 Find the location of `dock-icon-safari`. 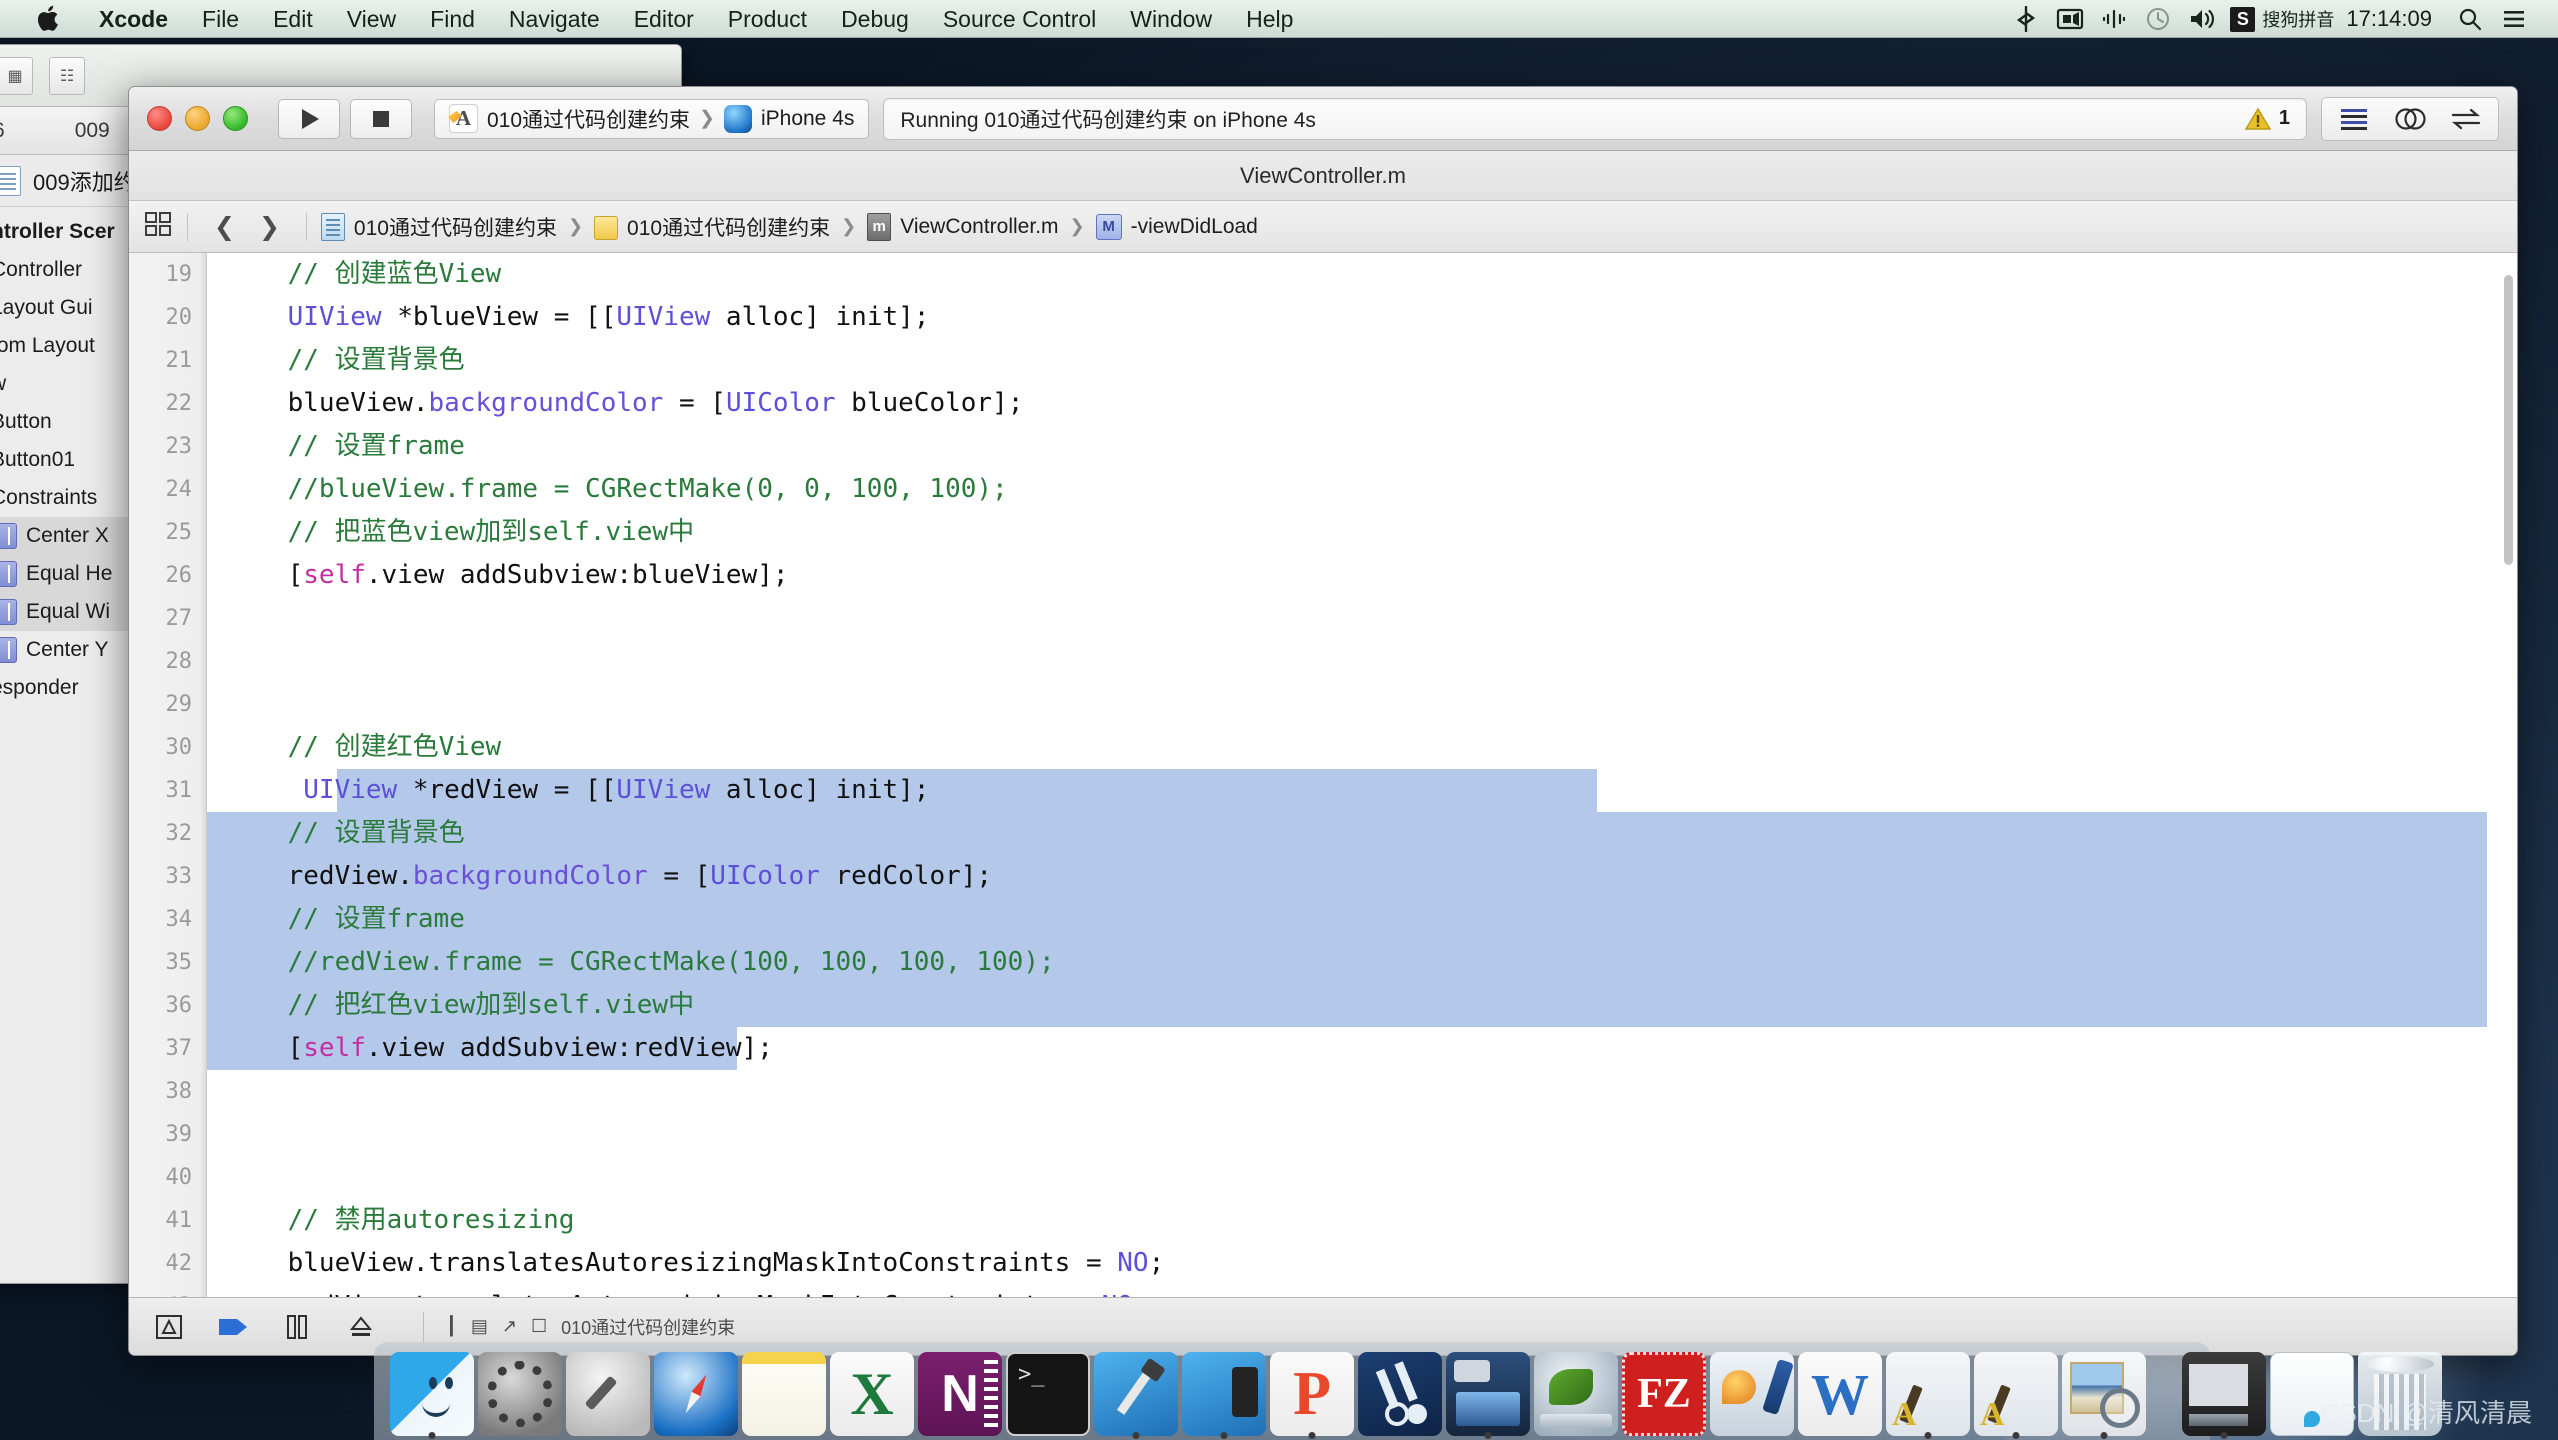

dock-icon-safari is located at coordinates (696, 1394).